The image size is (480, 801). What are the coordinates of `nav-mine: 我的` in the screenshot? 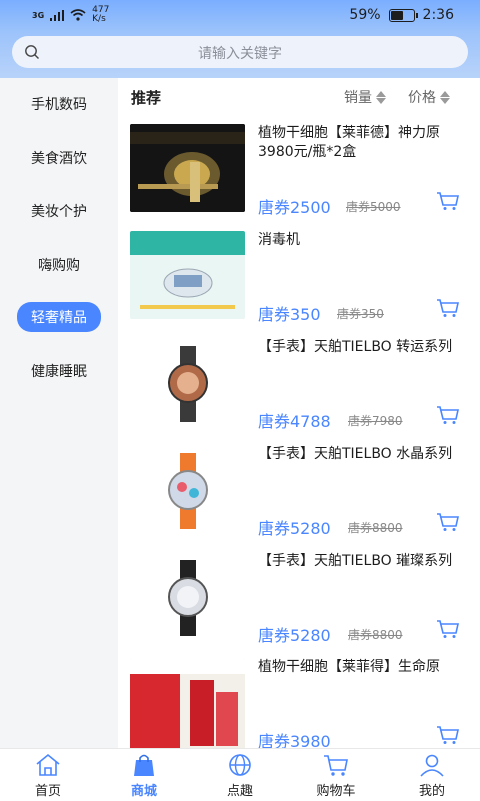 It's located at (432, 775).